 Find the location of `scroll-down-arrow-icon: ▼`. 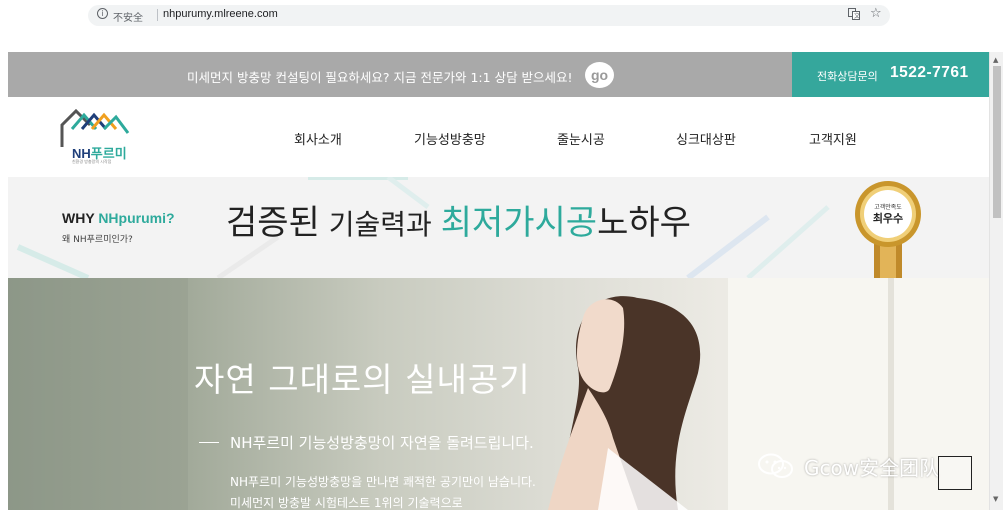

scroll-down-arrow-icon: ▼ is located at coordinates (995, 499).